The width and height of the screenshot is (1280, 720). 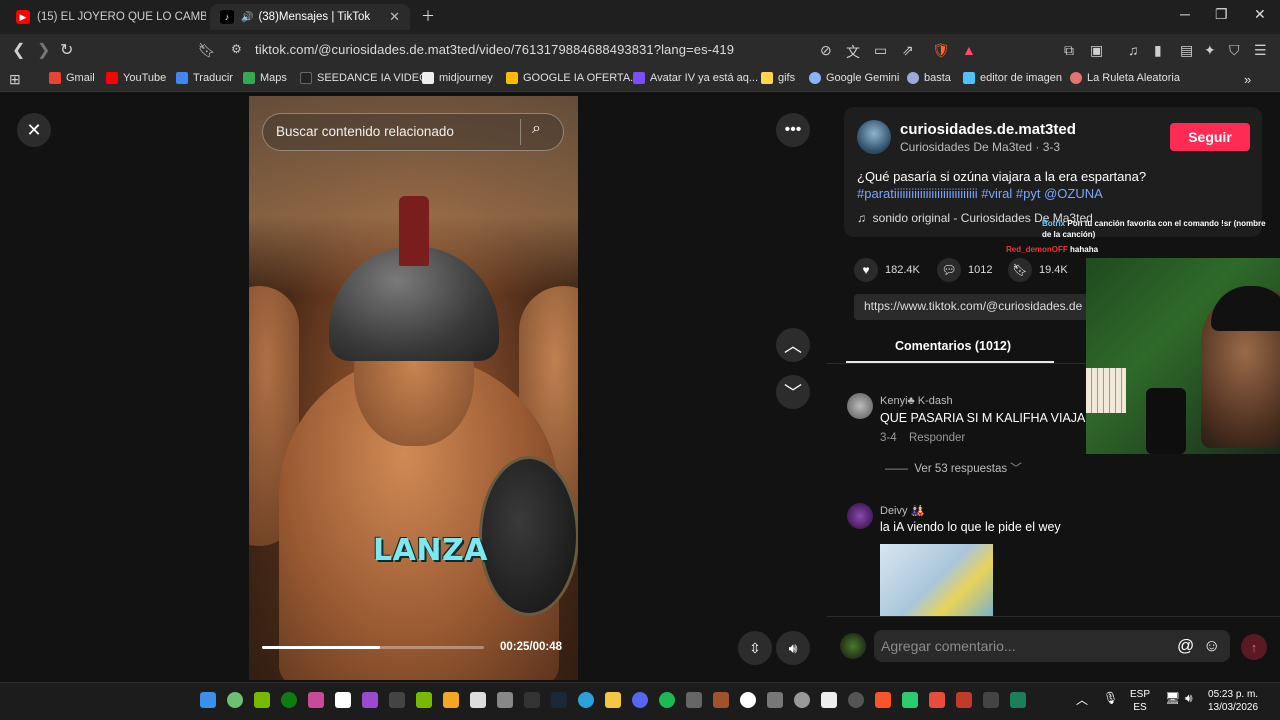 I want to click on folder-icon, so click(x=613, y=700).